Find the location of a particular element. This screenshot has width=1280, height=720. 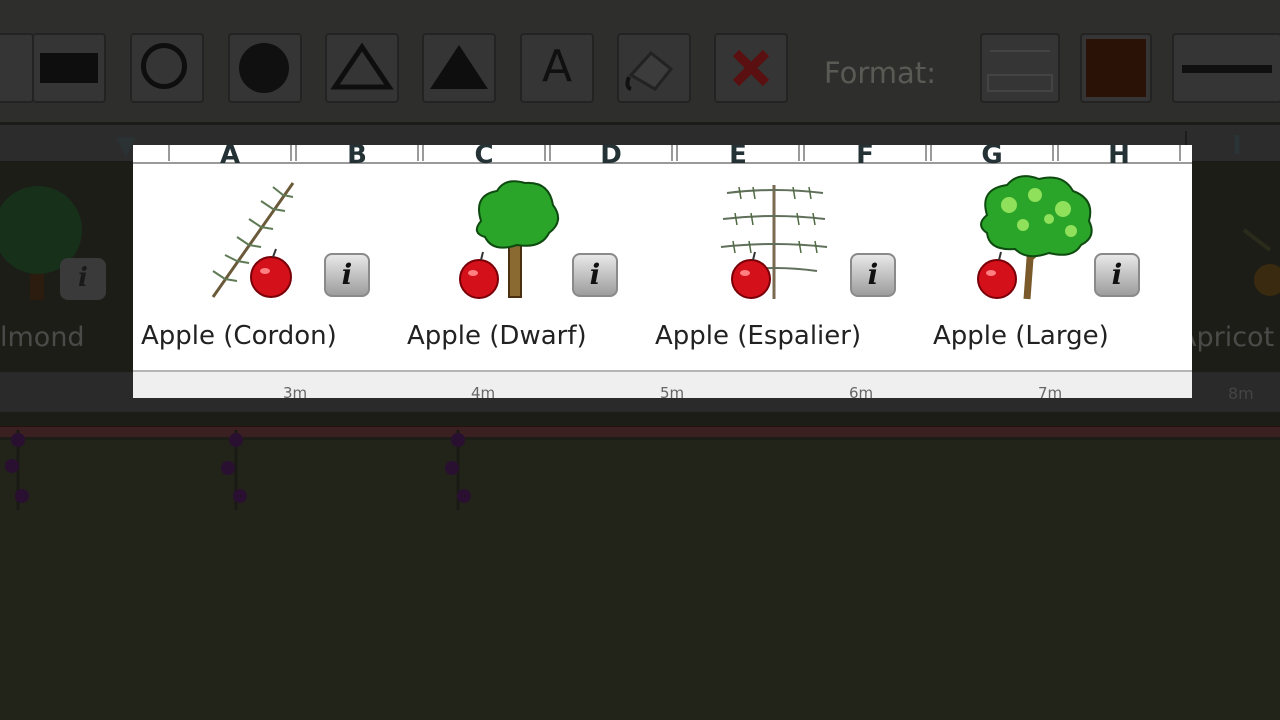

partial-tool-button is located at coordinates (17, 68).